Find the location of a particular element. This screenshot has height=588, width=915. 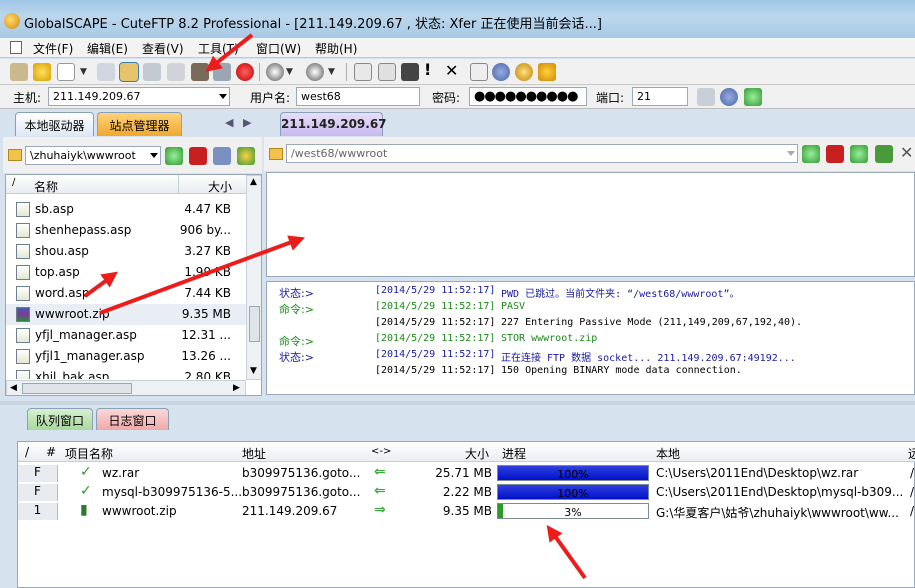

stop-icon is located at coordinates (245, 72).